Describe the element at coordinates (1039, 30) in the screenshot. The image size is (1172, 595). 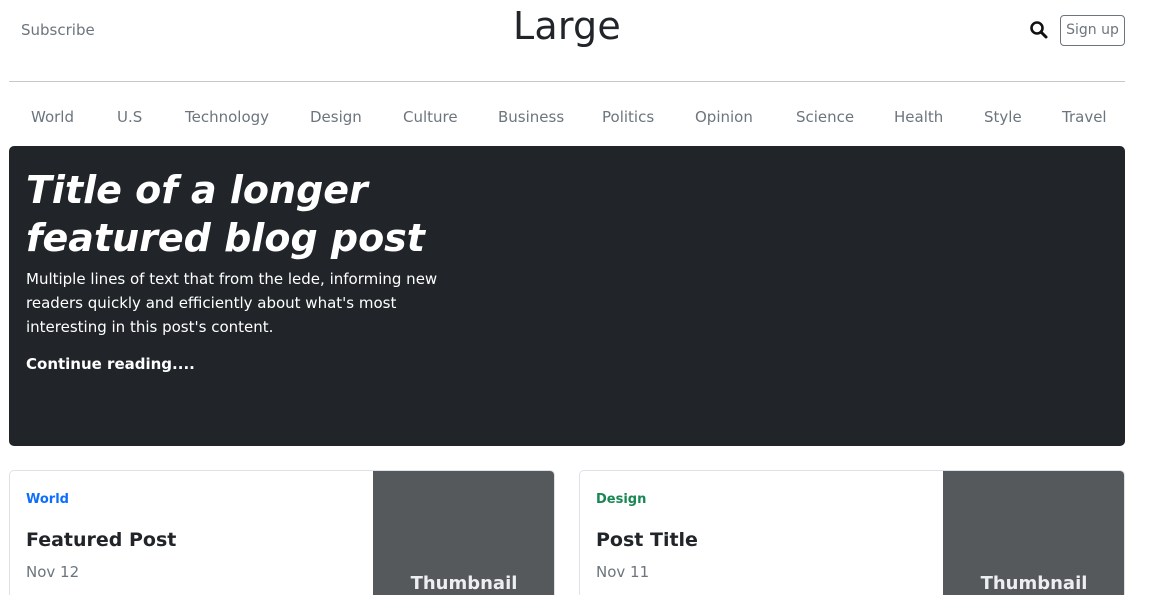
I see `search-icon` at that location.